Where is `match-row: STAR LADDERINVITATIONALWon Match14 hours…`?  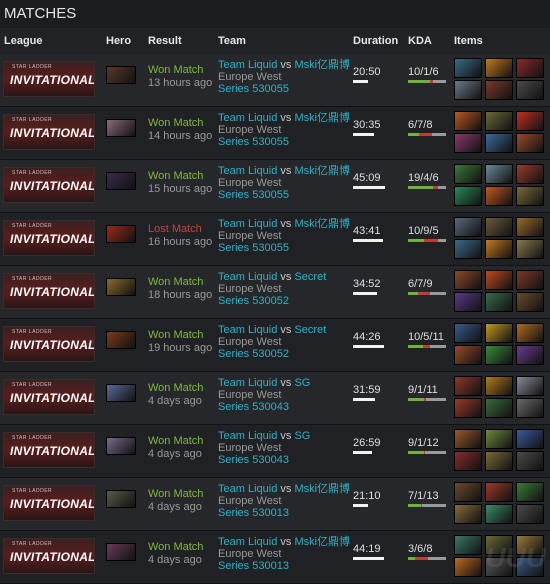
match-row: STAR LADDERINVITATIONALWon Match14 hours… is located at coordinates (275, 133).